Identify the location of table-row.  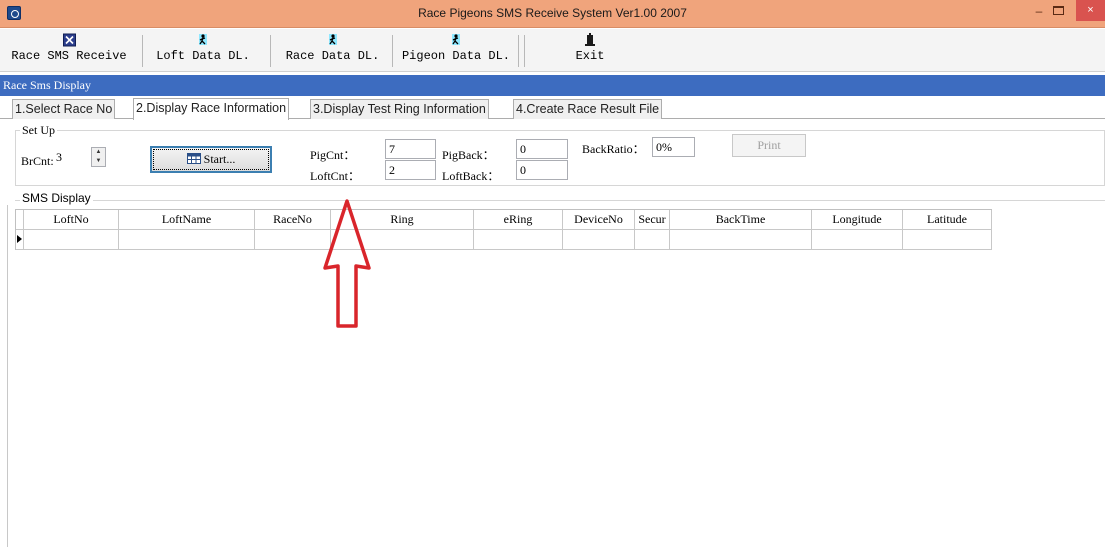
(504, 240).